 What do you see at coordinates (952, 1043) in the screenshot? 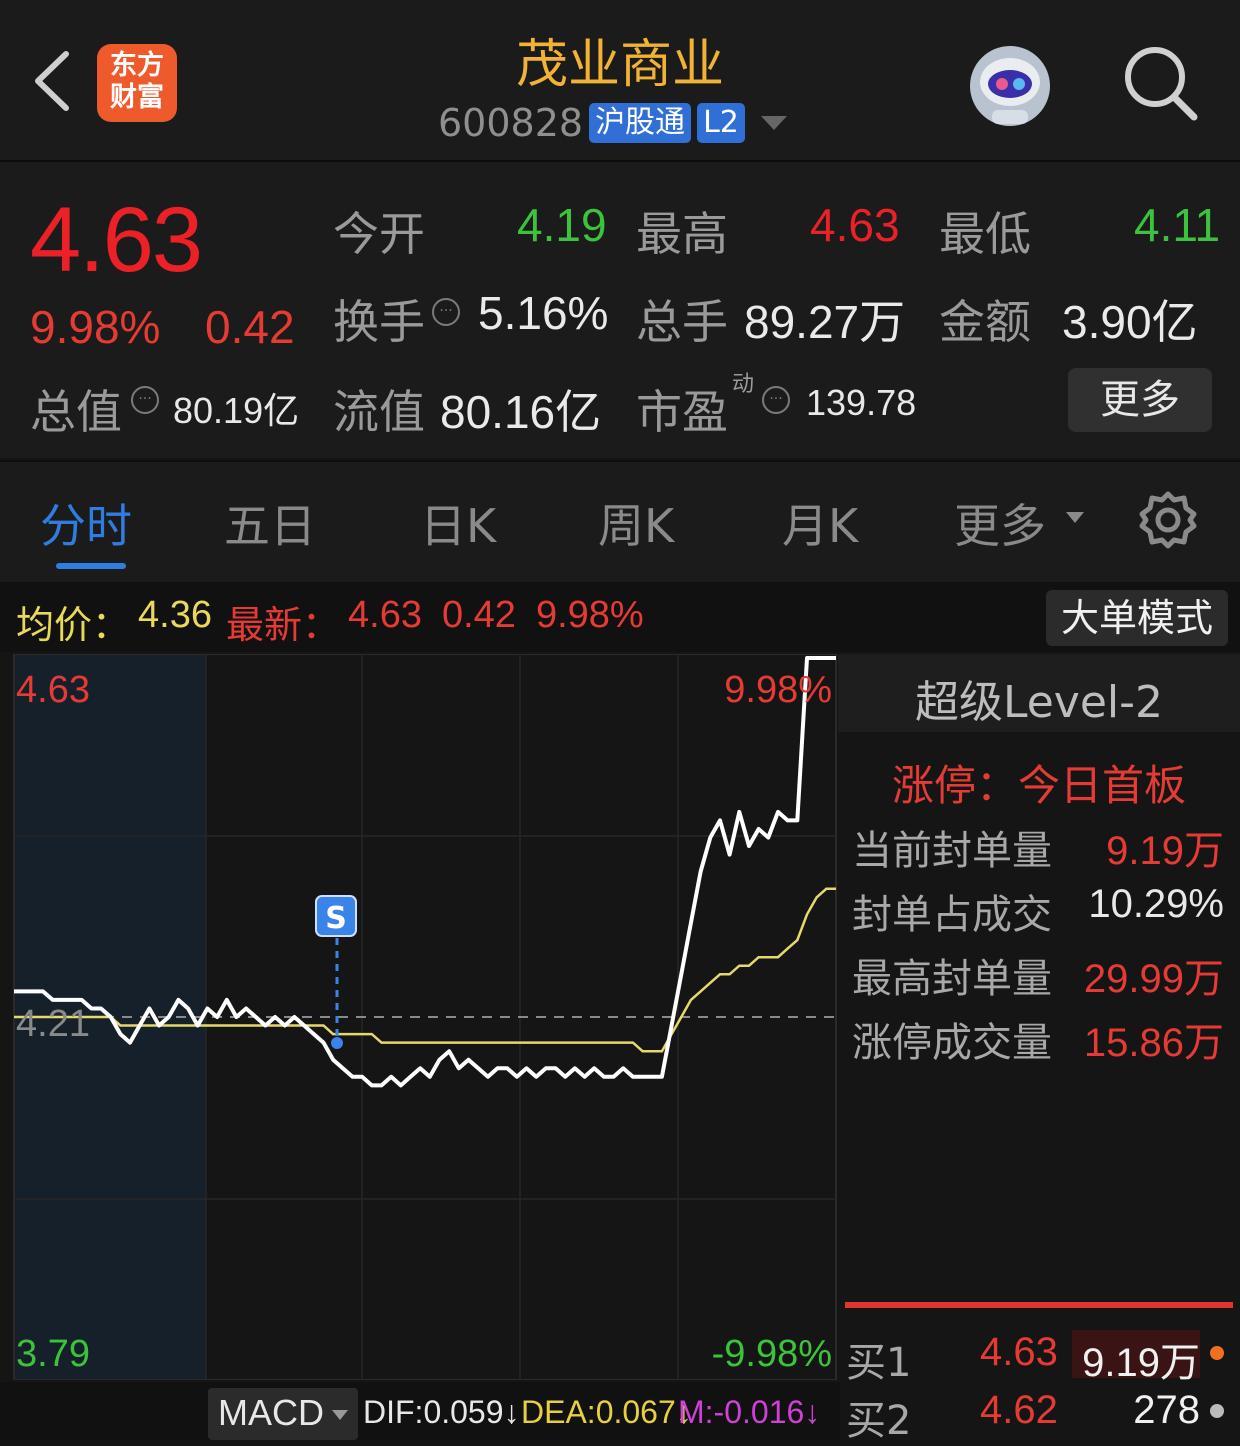
I see `limit-volume-label: 涨停成交量` at bounding box center [952, 1043].